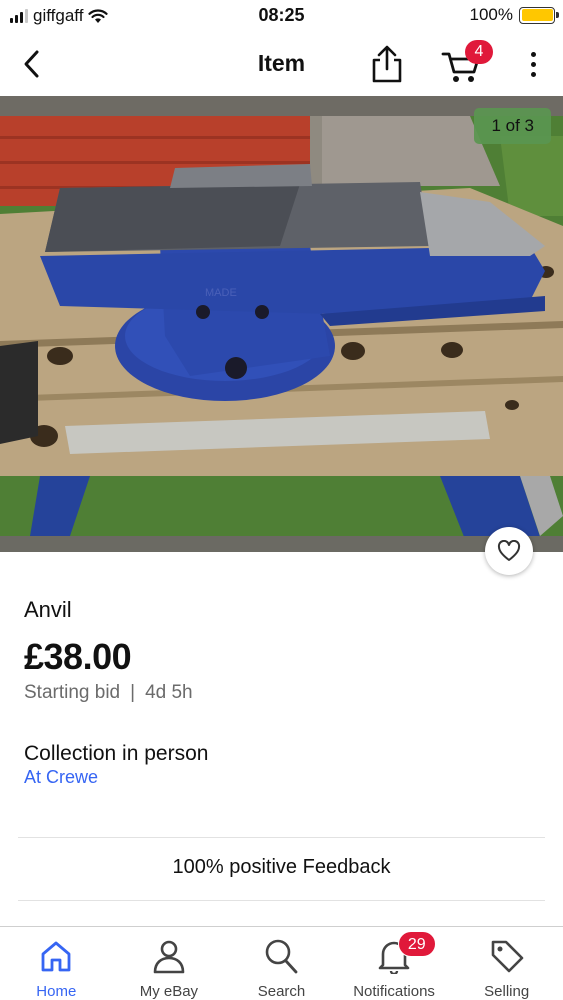 The height and width of the screenshot is (1000, 563). Describe the element at coordinates (281, 64) in the screenshot. I see `nav-bar: Item 4` at that location.